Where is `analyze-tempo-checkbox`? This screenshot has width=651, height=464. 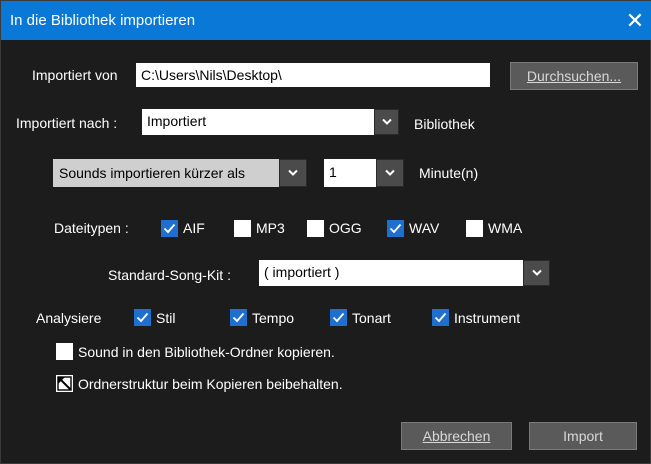 analyze-tempo-checkbox is located at coordinates (238, 317).